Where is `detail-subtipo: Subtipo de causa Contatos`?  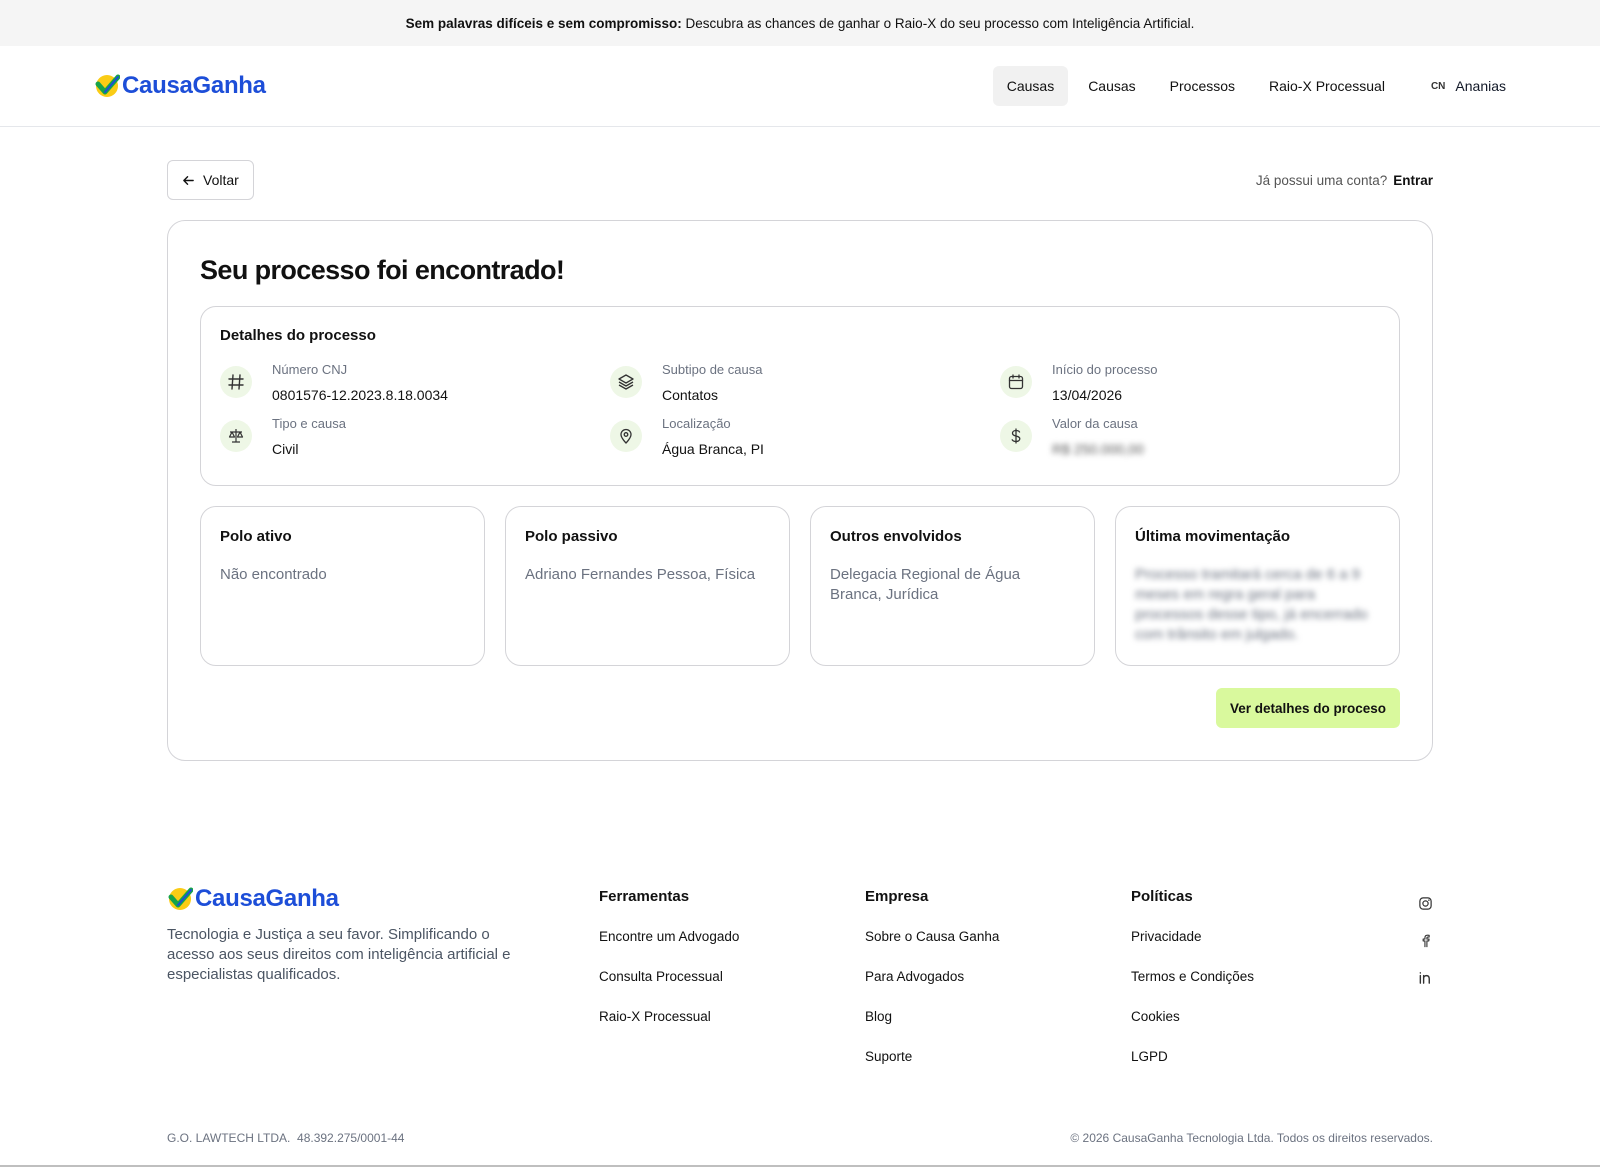 detail-subtipo: Subtipo de causa Contatos is located at coordinates (805, 384).